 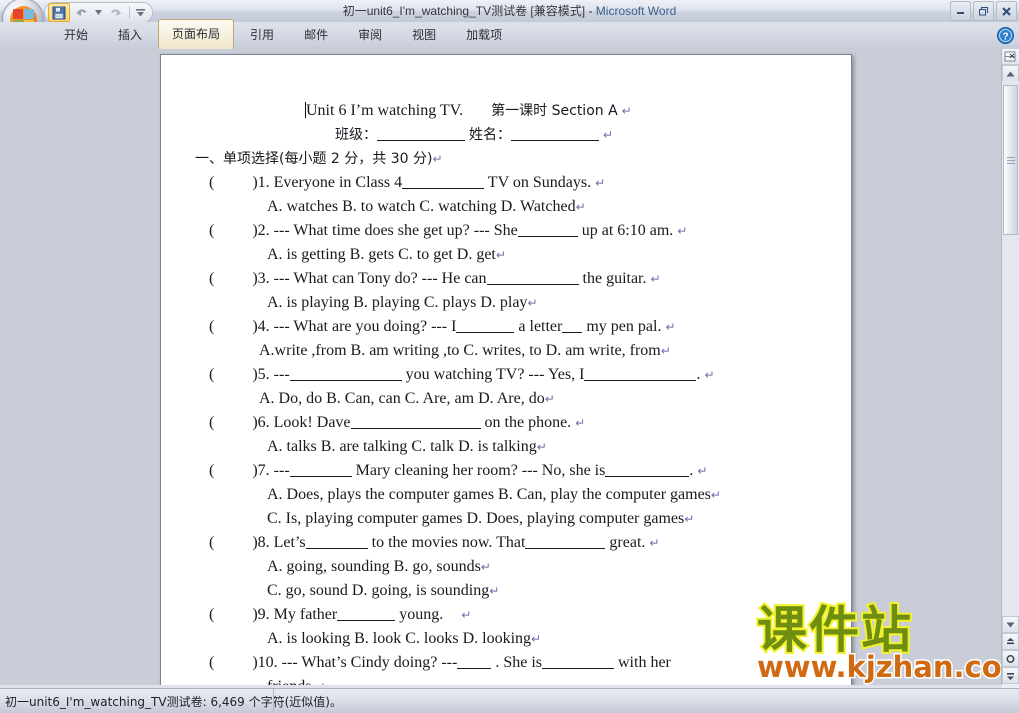 What do you see at coordinates (644, 662) in the screenshot?
I see `question-stem-after: with her` at bounding box center [644, 662].